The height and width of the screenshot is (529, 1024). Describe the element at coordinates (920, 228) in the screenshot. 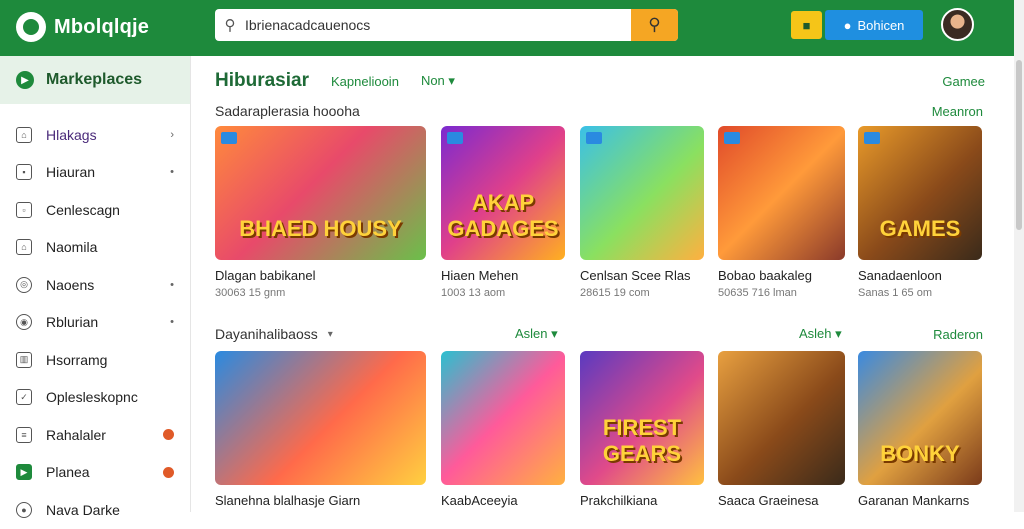

I see `game-art-title: GAMES` at that location.